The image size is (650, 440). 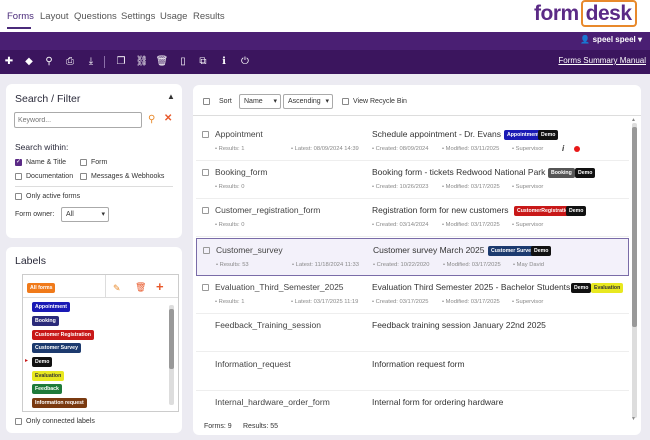 What do you see at coordinates (142, 62) in the screenshot?
I see `link-icon: ⛓` at bounding box center [142, 62].